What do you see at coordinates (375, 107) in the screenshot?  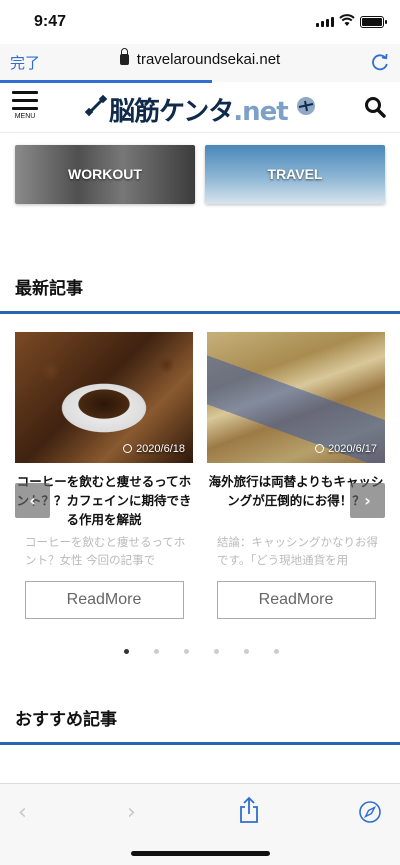 I see `search-icon` at bounding box center [375, 107].